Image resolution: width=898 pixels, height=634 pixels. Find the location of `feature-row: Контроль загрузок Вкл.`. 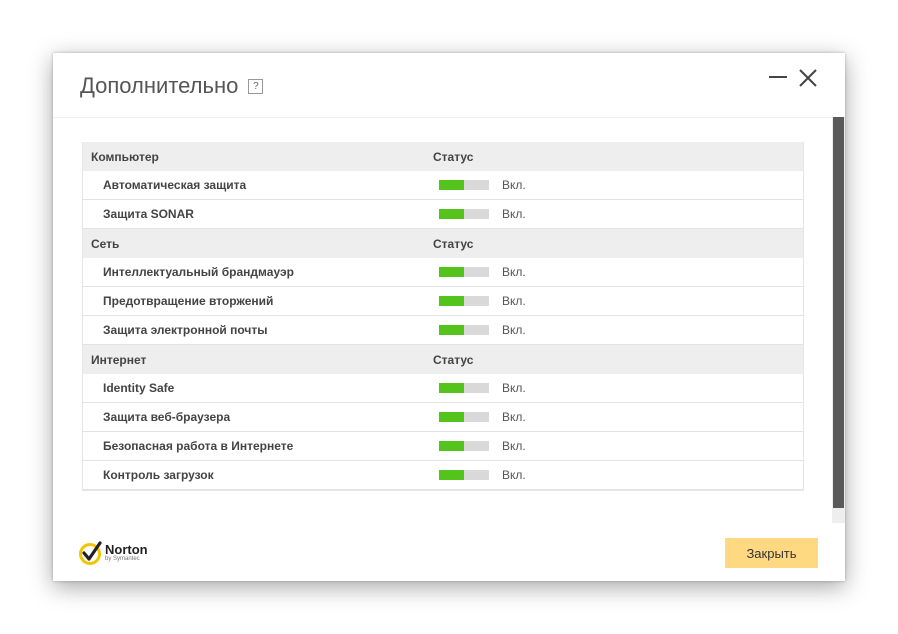

feature-row: Контроль загрузок Вкл. is located at coordinates (443, 475).